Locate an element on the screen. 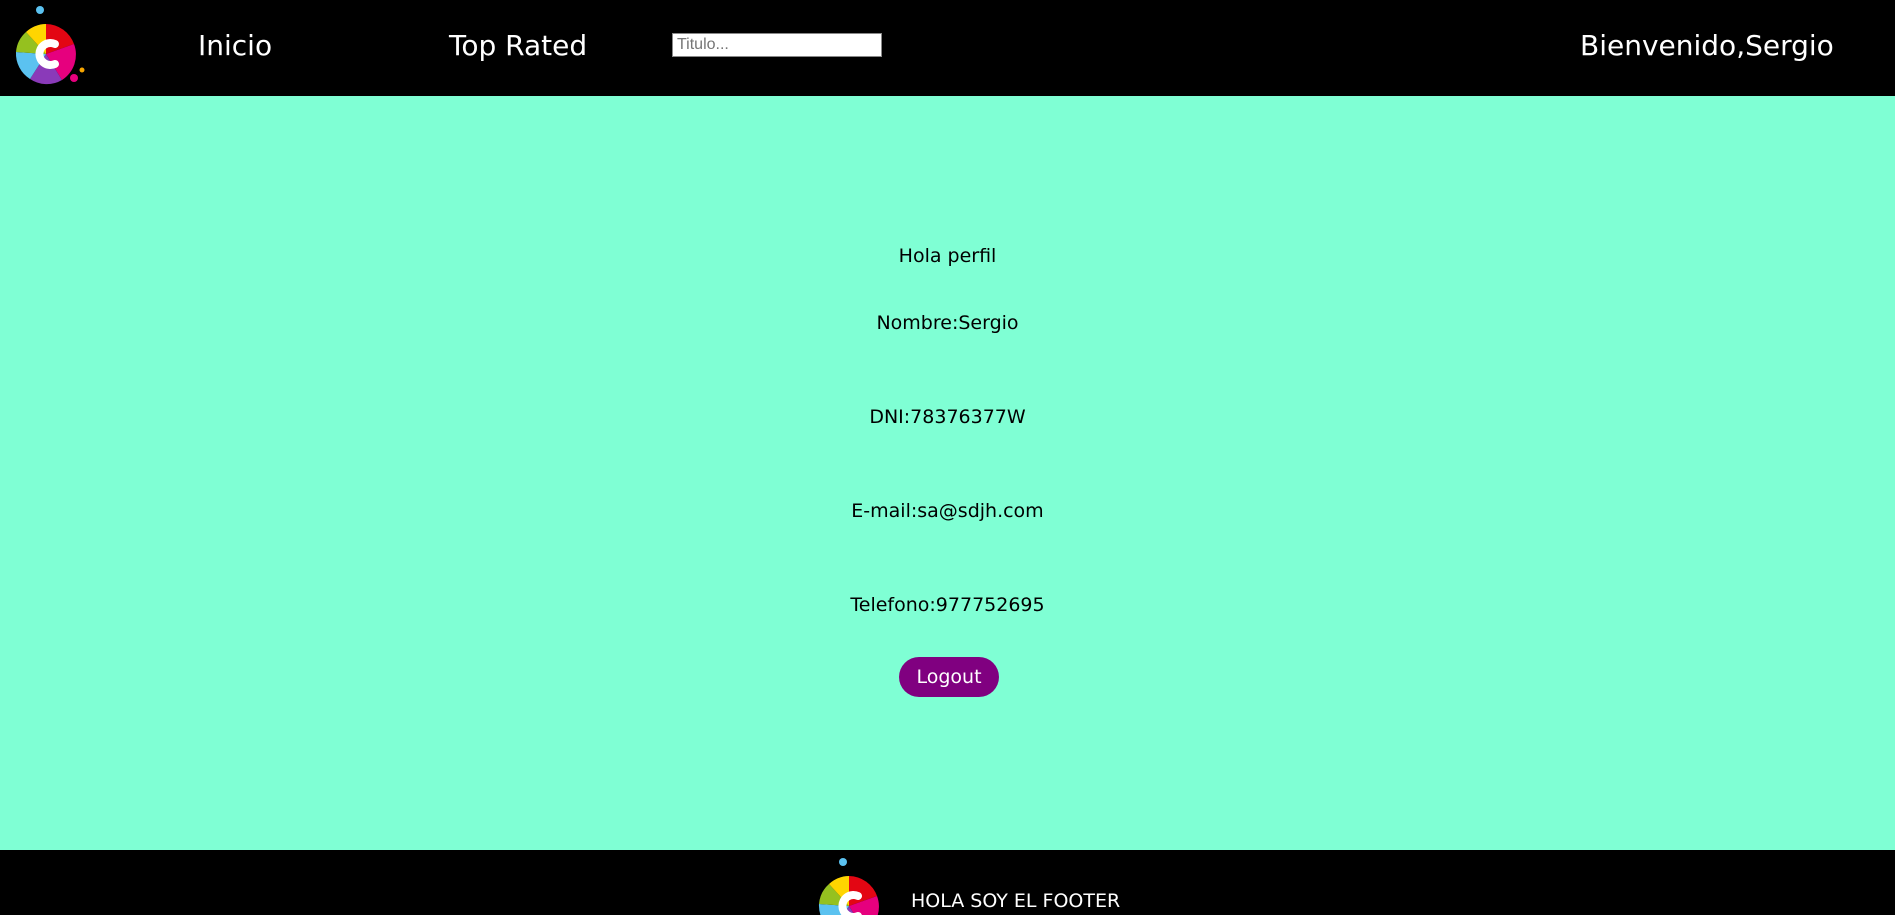  profile-email: E-mail:sa@sdjh.com is located at coordinates (947, 511).